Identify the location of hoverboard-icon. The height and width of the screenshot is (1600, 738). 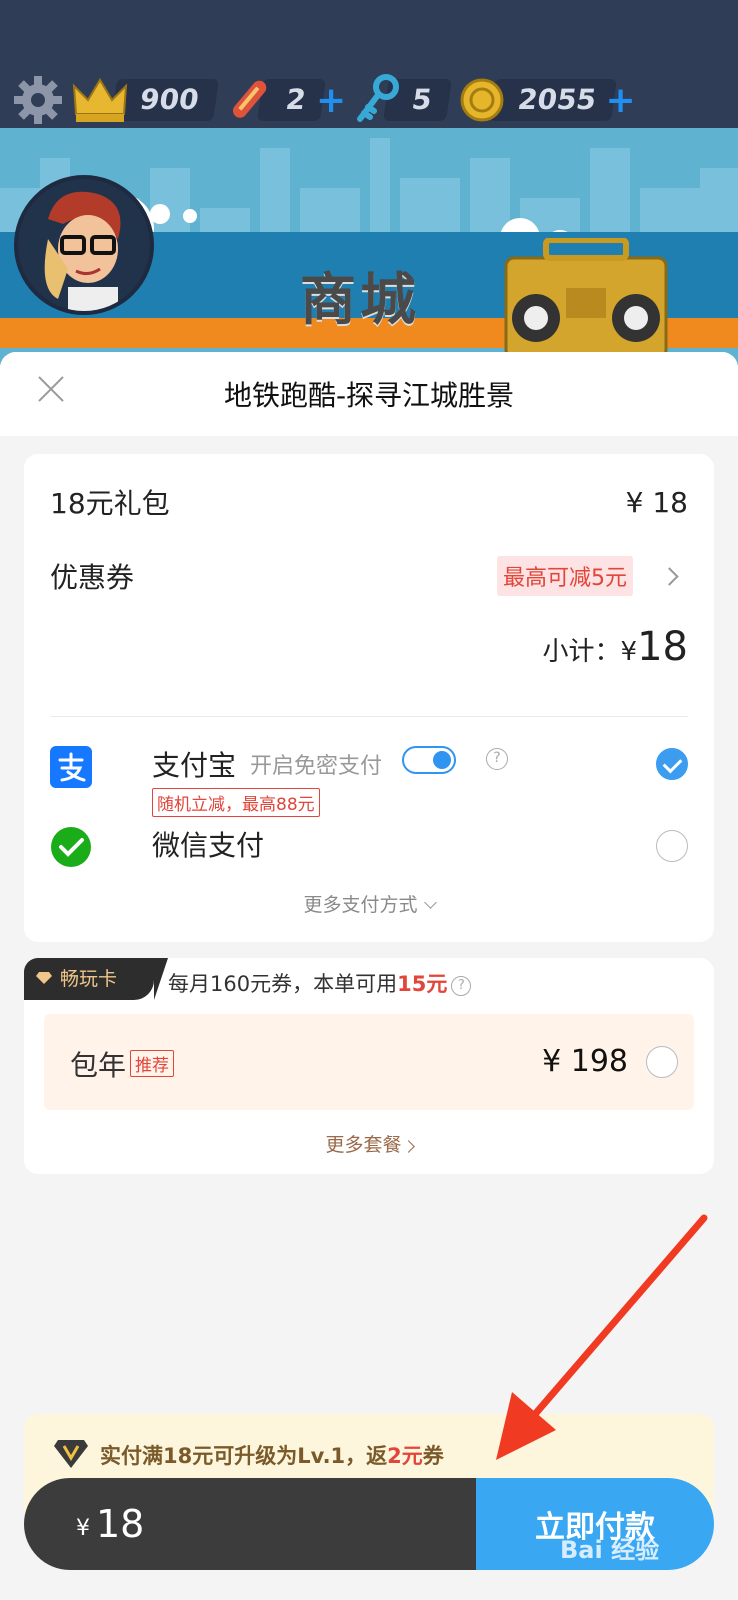
(250, 99).